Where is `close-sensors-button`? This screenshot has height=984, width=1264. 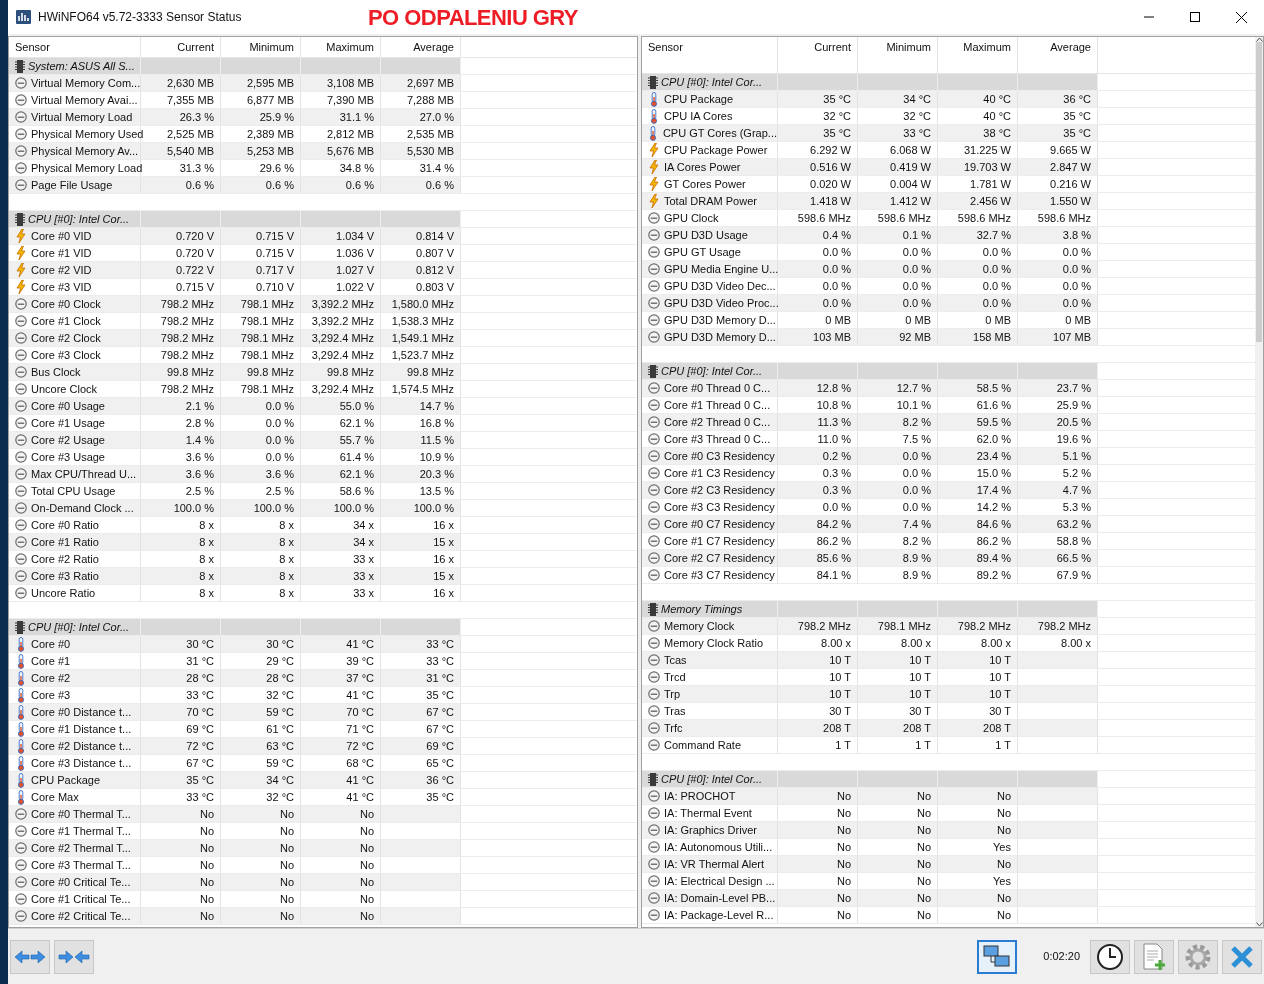 close-sensors-button is located at coordinates (1242, 956).